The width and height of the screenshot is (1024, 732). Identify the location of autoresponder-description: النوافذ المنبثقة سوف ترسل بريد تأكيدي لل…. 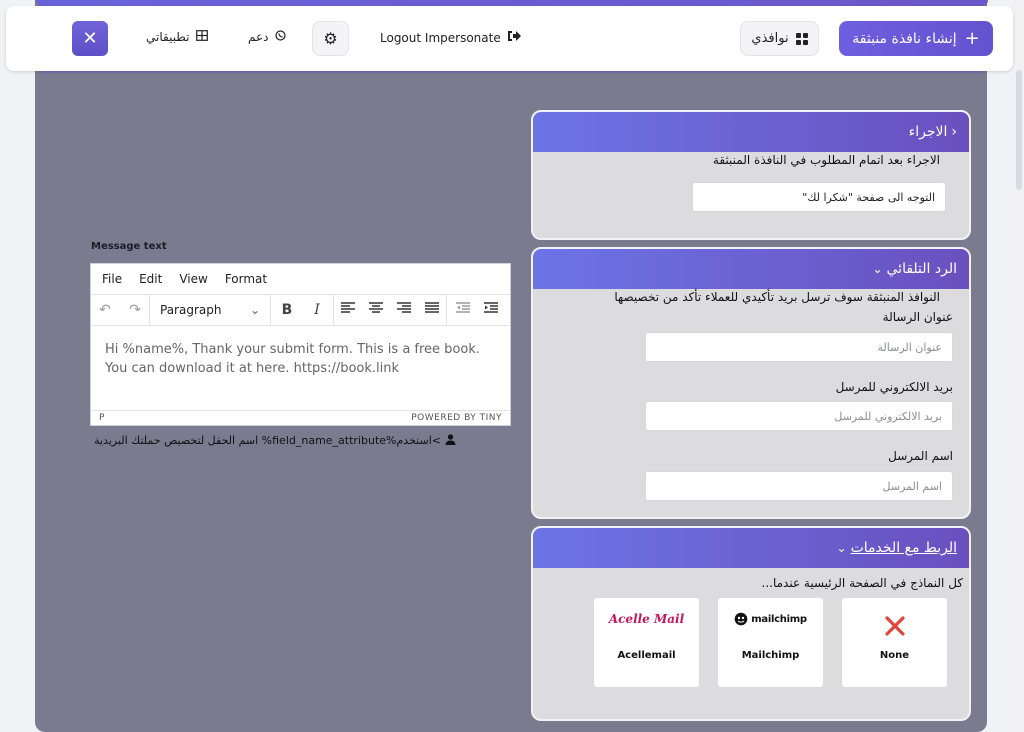
(777, 297).